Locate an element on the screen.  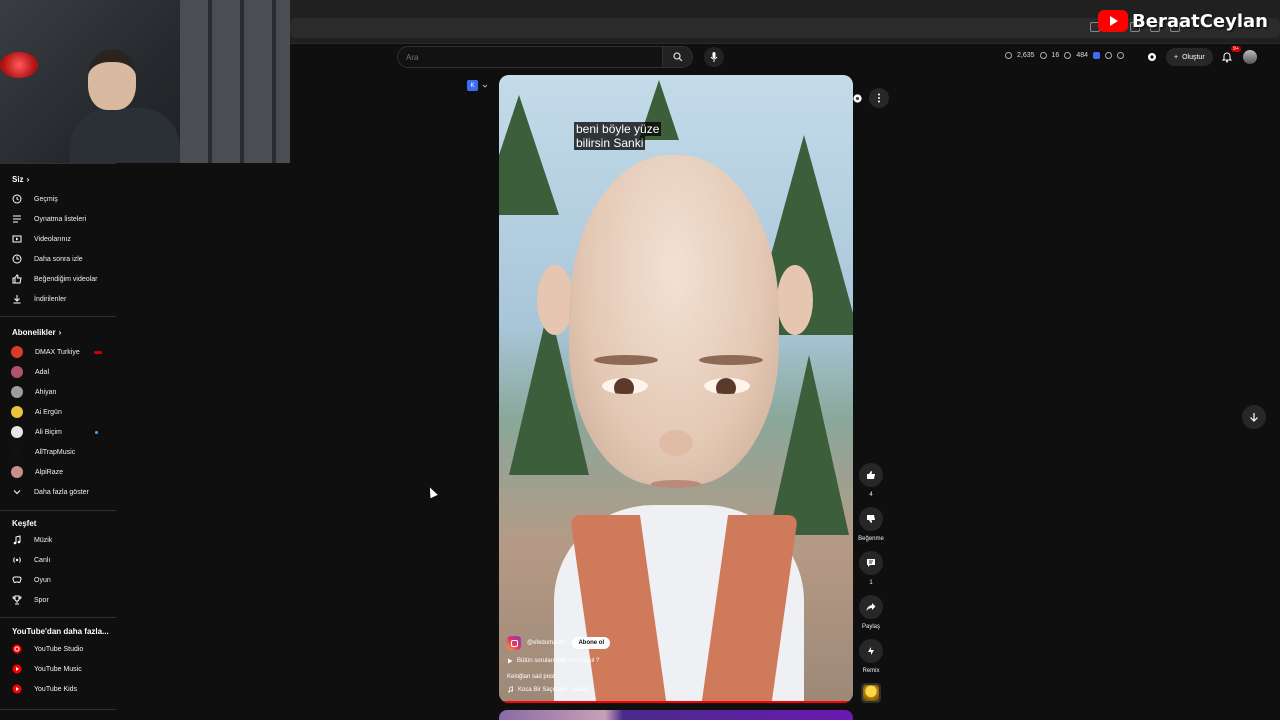
sidebar-item-watch-later: Daha sonra izle is located at coordinates (62, 259).